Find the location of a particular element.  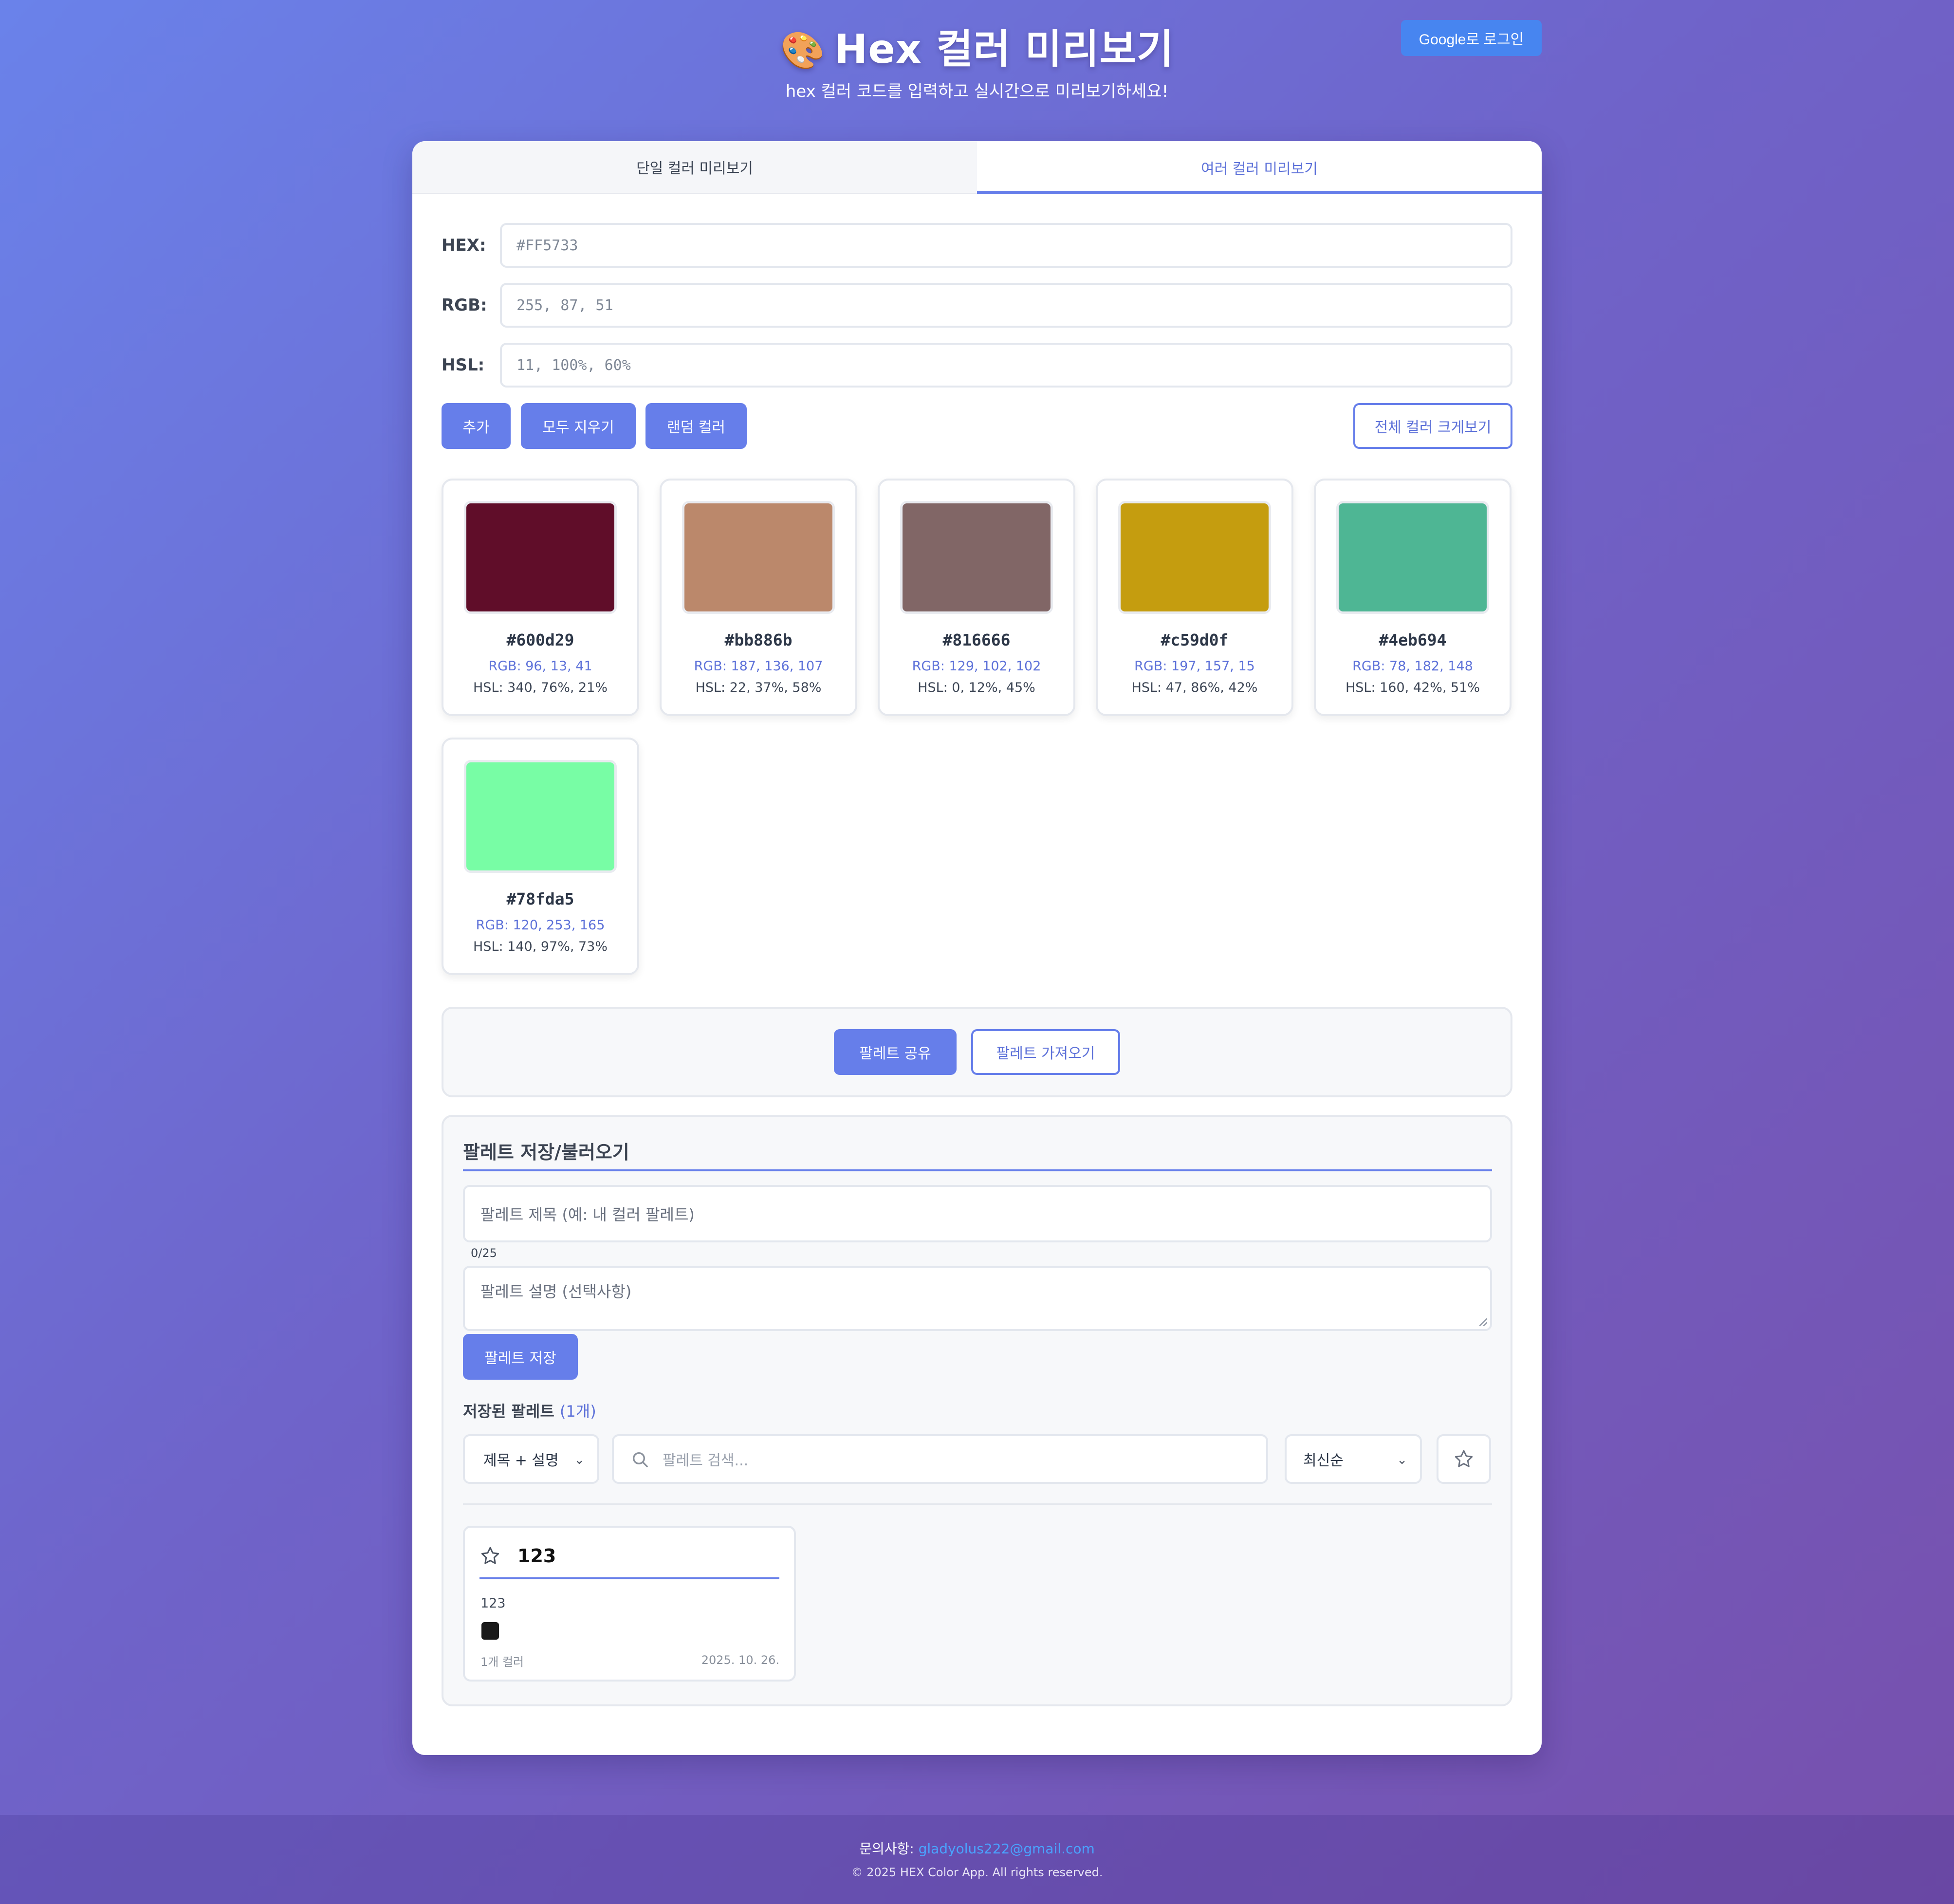

hex-label: HEX: is located at coordinates (464, 245).